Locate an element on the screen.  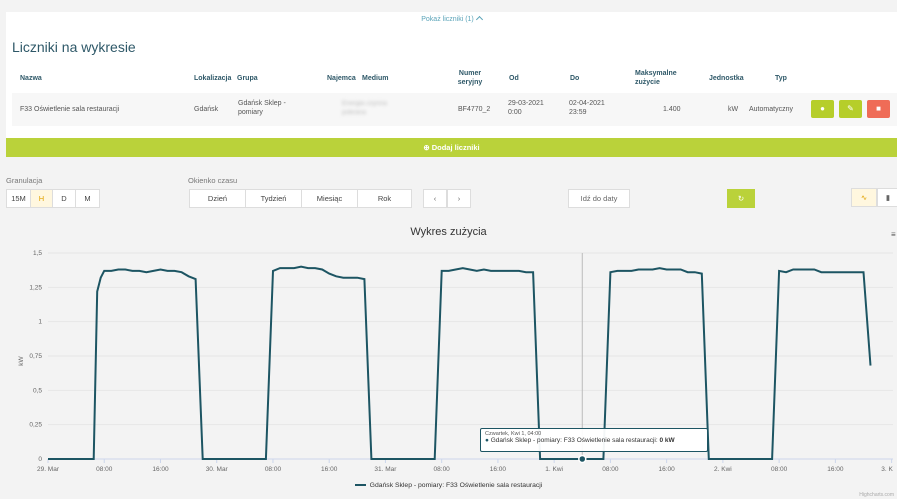
panel-title: Liczniki na wykresie is located at coordinates (74, 47).